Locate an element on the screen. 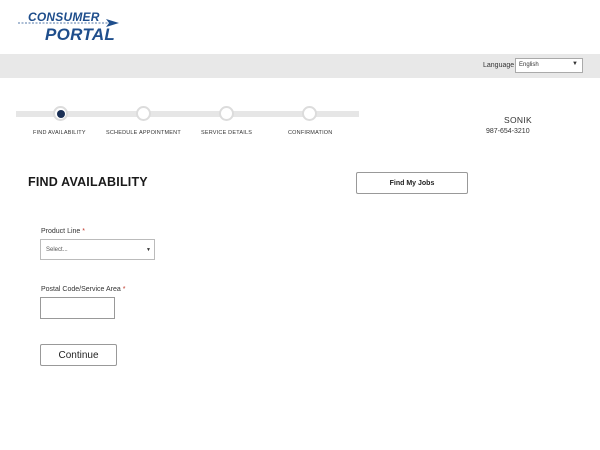 This screenshot has width=600, height=450. header: CONSUMER PORTAL is located at coordinates (300, 27).